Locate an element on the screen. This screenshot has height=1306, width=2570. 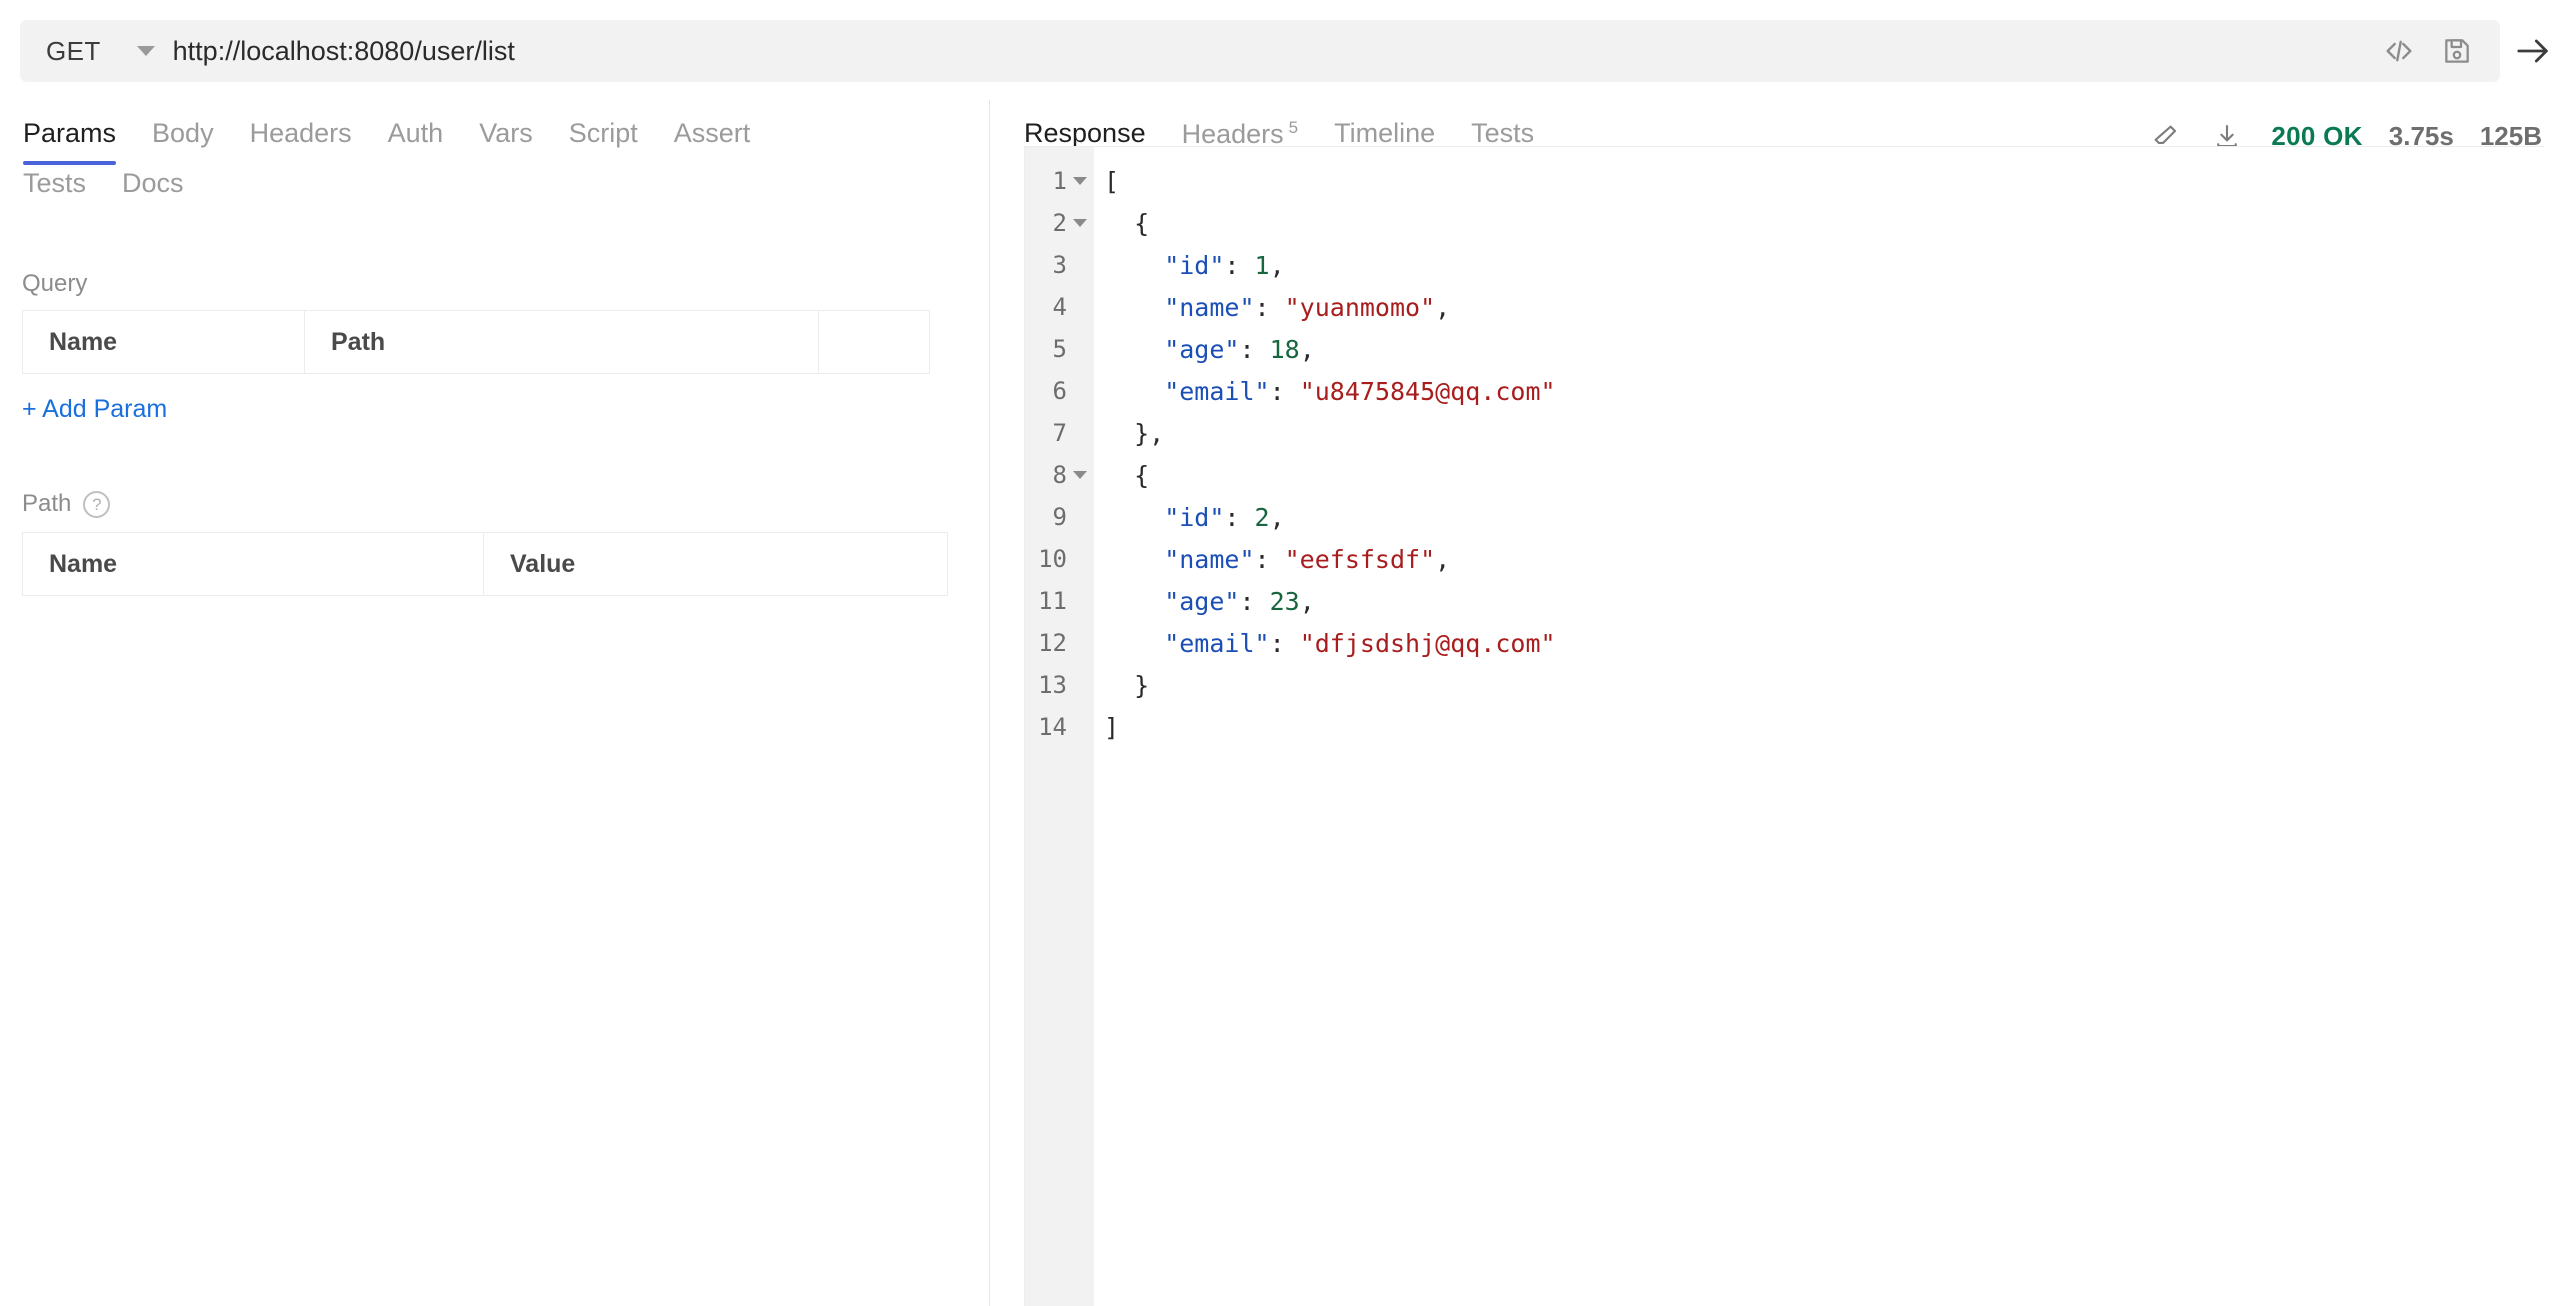
line-number-text: 13 is located at coordinates (1052, 685).